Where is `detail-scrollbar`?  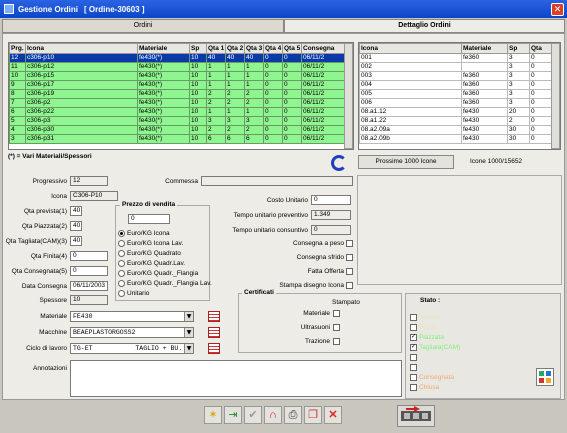 detail-scrollbar is located at coordinates (555, 96).